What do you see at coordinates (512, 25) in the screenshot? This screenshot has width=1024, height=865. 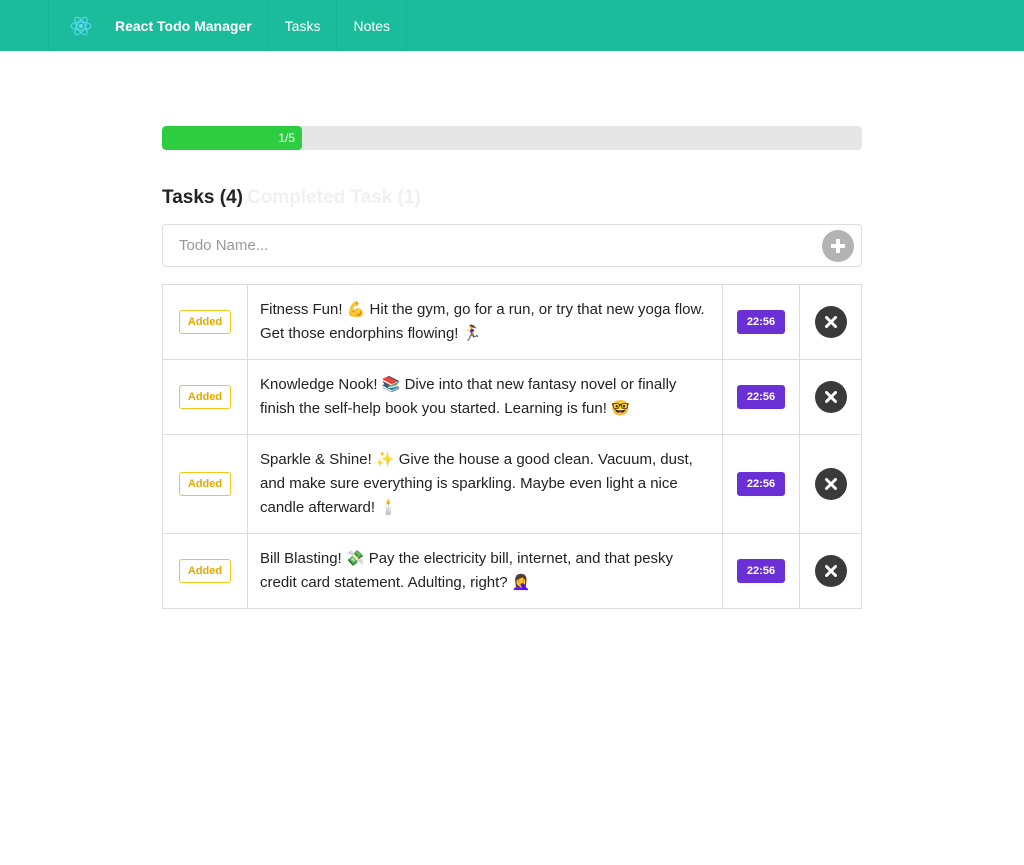 I see `navbar: React Todo Manager Tasks Notes` at bounding box center [512, 25].